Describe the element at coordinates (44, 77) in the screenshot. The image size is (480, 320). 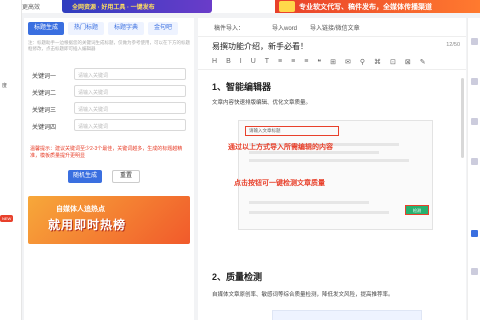
I see `keyword-label-1: 关键词一` at that location.